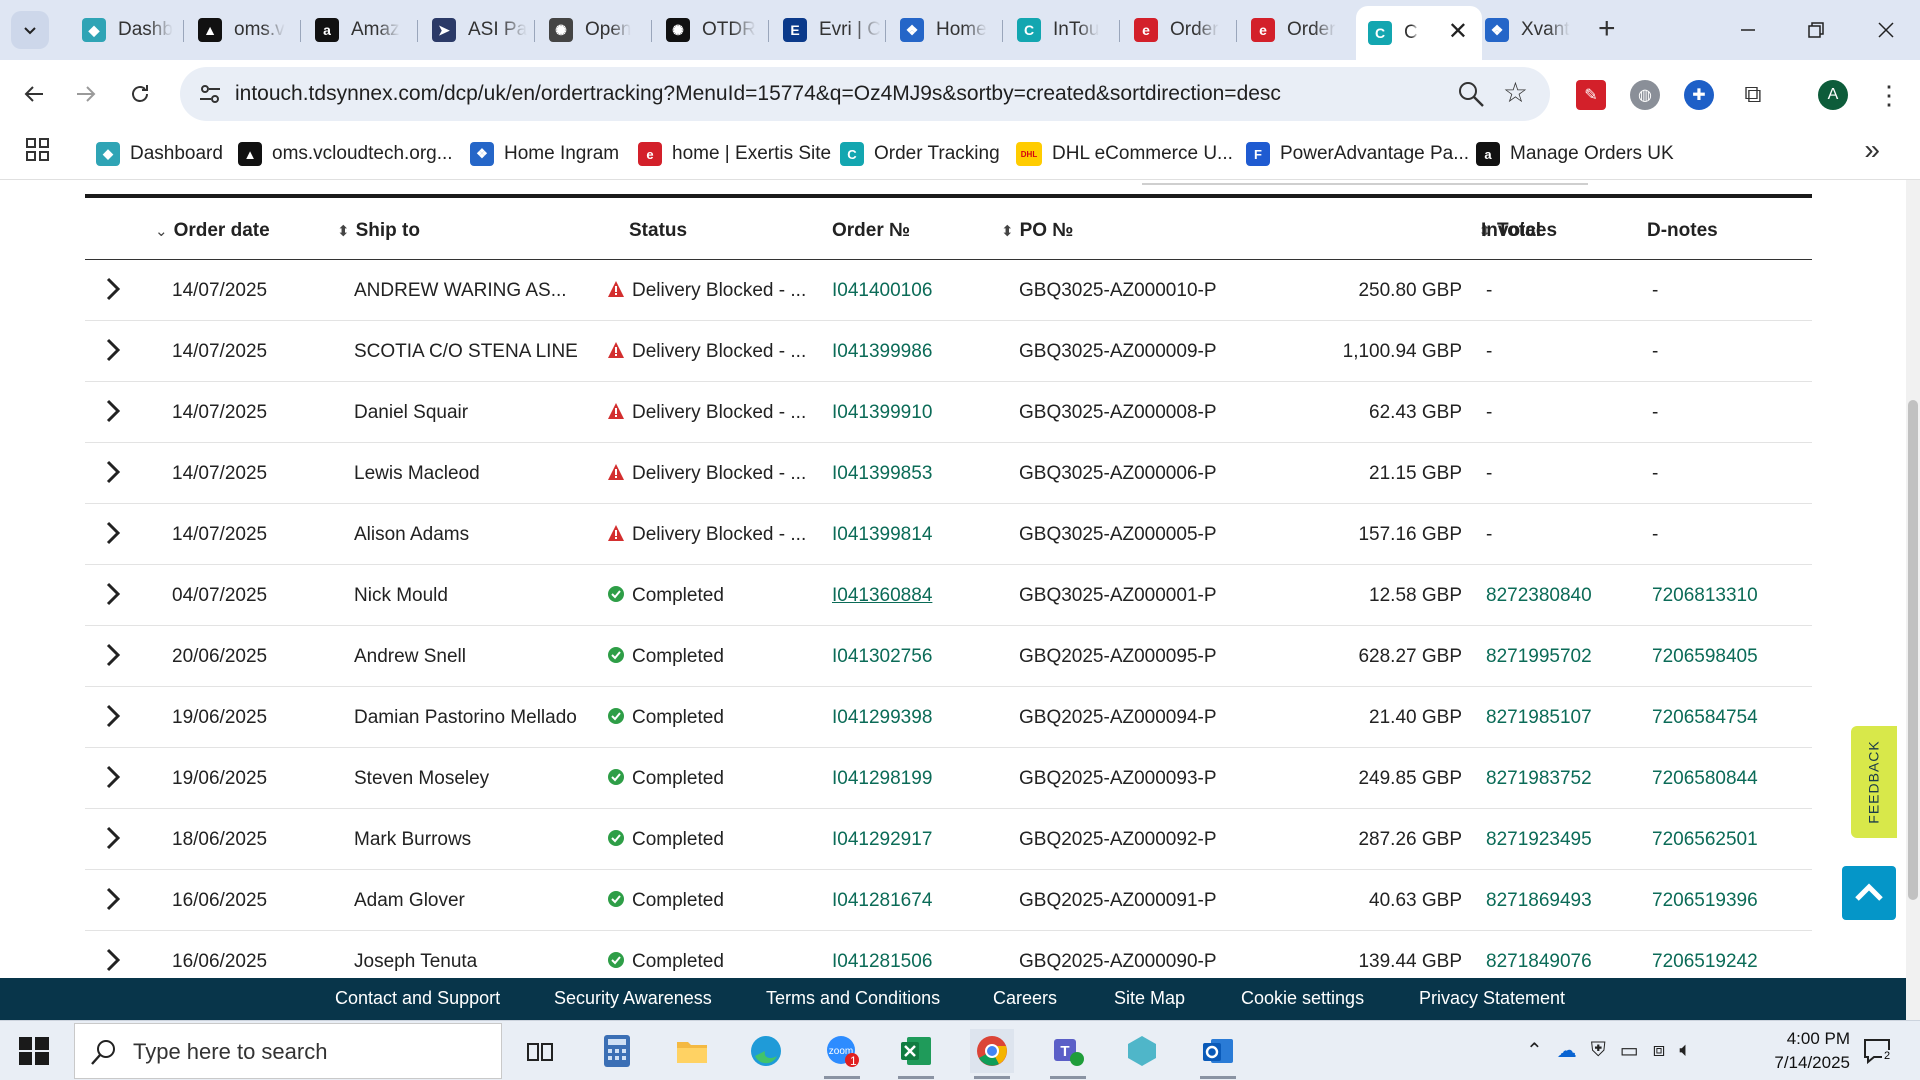  What do you see at coordinates (1294, 30) in the screenshot?
I see `browser-tab: e Order` at bounding box center [1294, 30].